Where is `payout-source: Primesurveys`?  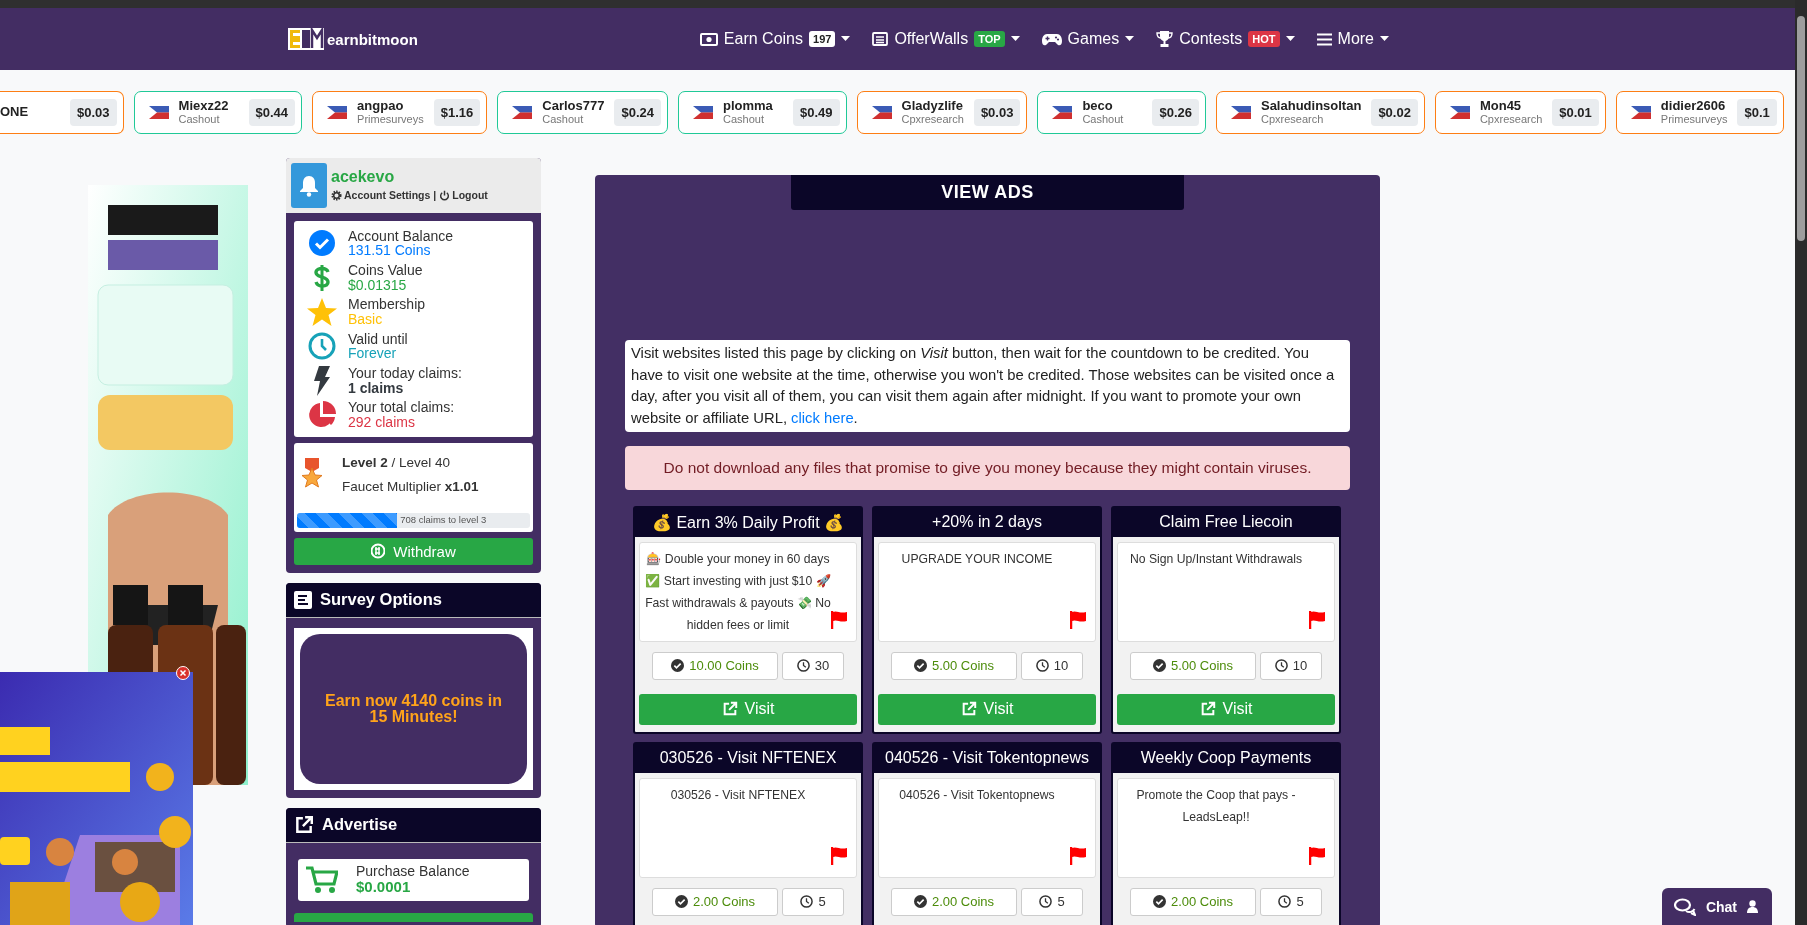
payout-source: Primesurveys is located at coordinates (1694, 119).